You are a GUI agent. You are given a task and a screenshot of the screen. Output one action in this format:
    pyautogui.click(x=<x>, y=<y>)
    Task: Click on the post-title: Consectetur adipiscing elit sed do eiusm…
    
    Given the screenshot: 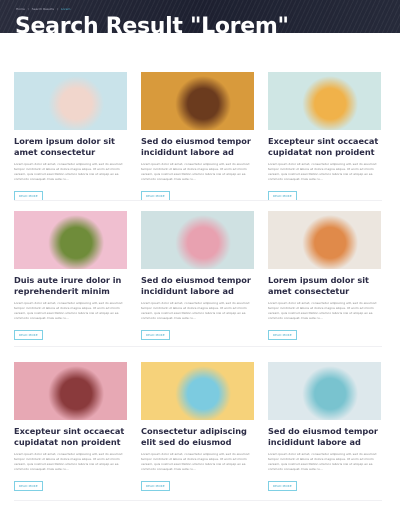 What is the action you would take?
    pyautogui.click(x=197, y=437)
    